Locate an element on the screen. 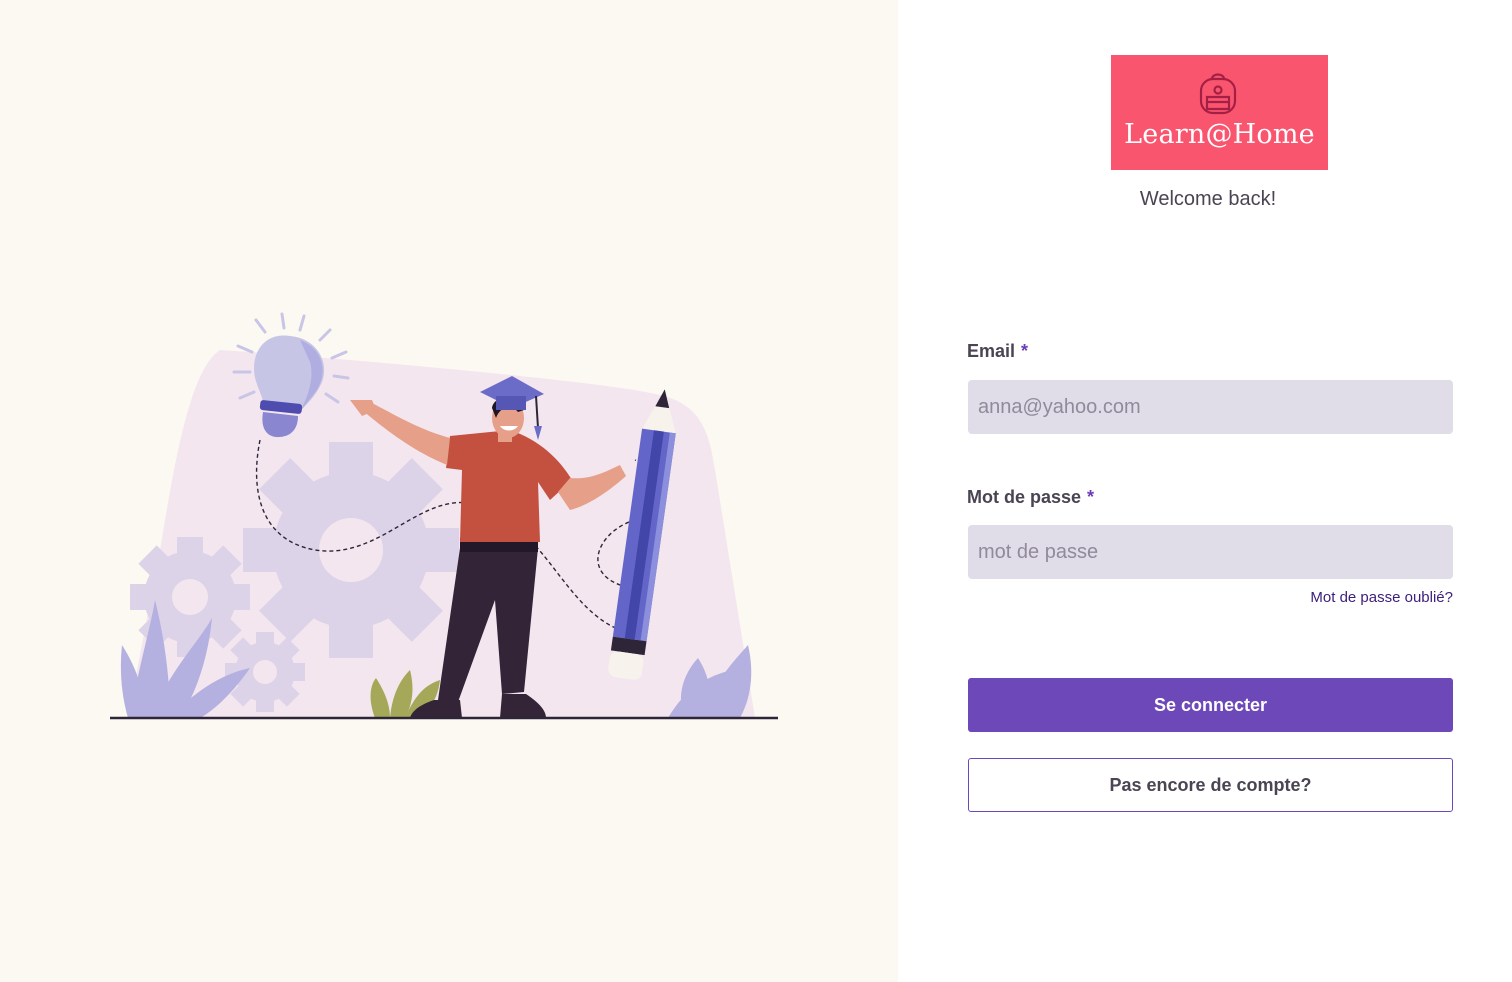 This screenshot has height=982, width=1512. brand-logo: Learn@Home is located at coordinates (1219, 112).